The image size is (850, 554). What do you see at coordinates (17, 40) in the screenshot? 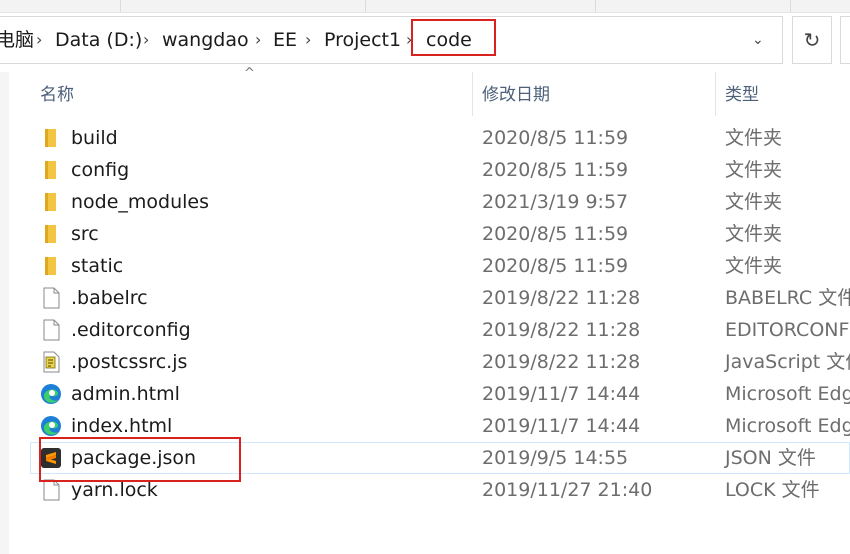
I see `breadcrumb-this-pc: 电脑` at bounding box center [17, 40].